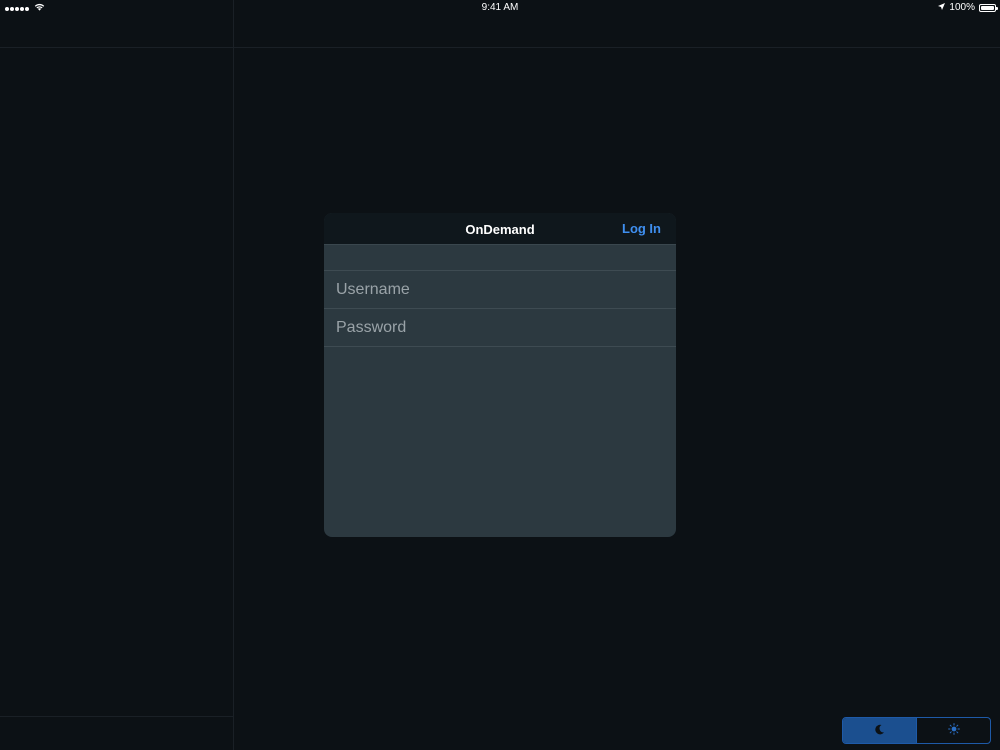 The image size is (1000, 750). Describe the element at coordinates (500, 229) in the screenshot. I see `modal-header: OnDemand Log In` at that location.